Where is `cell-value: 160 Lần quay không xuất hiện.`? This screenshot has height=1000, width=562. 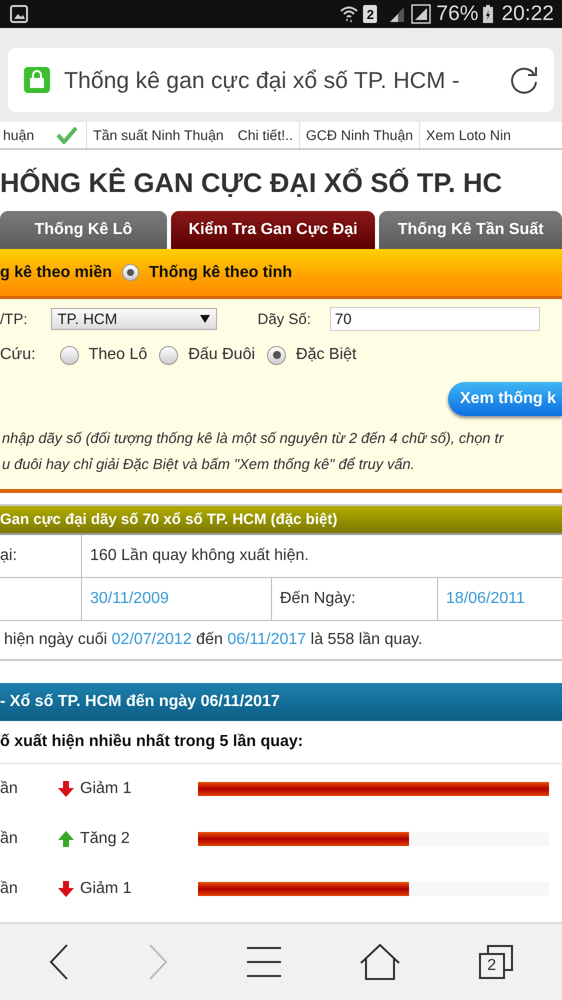
cell-value: 160 Lần quay không xuất hiện. is located at coordinates (199, 556).